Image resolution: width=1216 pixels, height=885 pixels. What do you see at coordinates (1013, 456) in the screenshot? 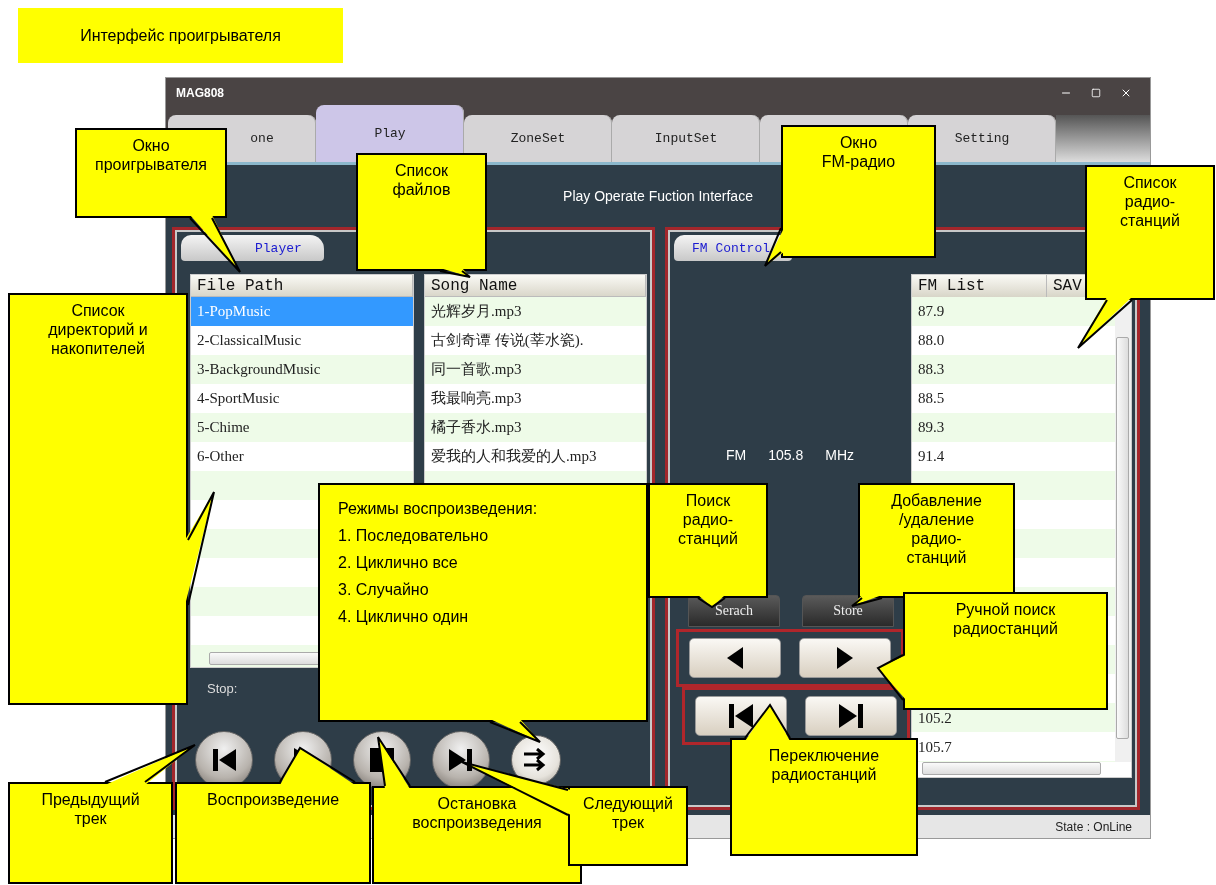
I see `station-item: 91.4` at bounding box center [1013, 456].